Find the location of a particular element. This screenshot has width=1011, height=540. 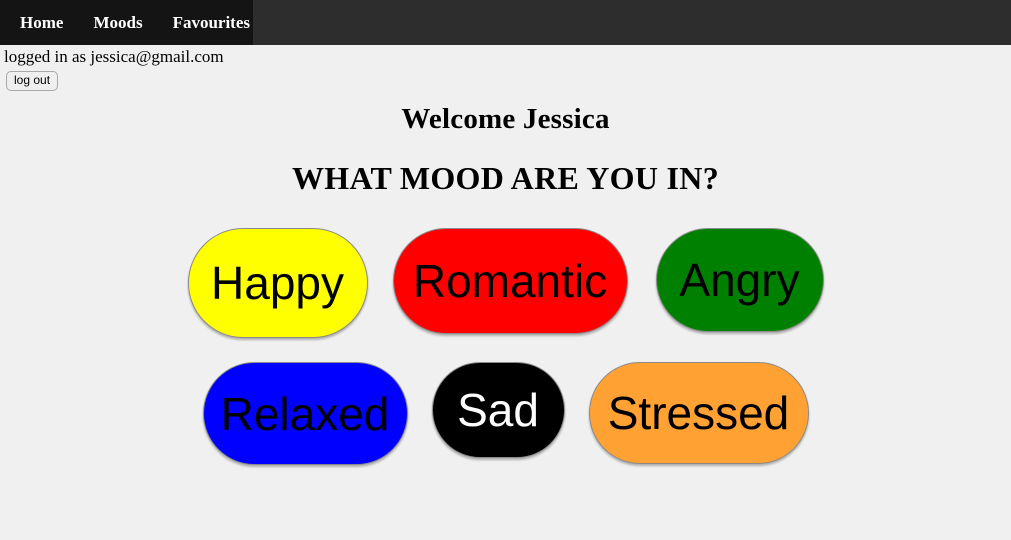

nav-item-home: Home is located at coordinates (39, 22).